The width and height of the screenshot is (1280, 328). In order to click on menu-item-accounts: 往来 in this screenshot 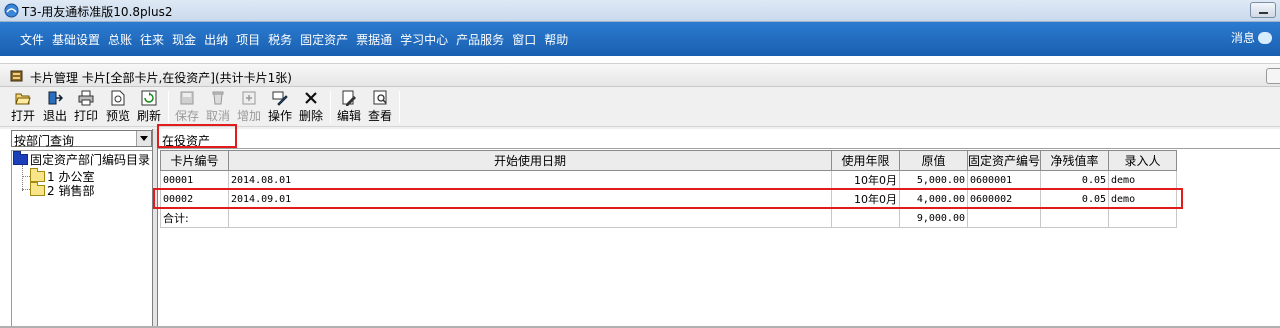, I will do `click(152, 39)`.